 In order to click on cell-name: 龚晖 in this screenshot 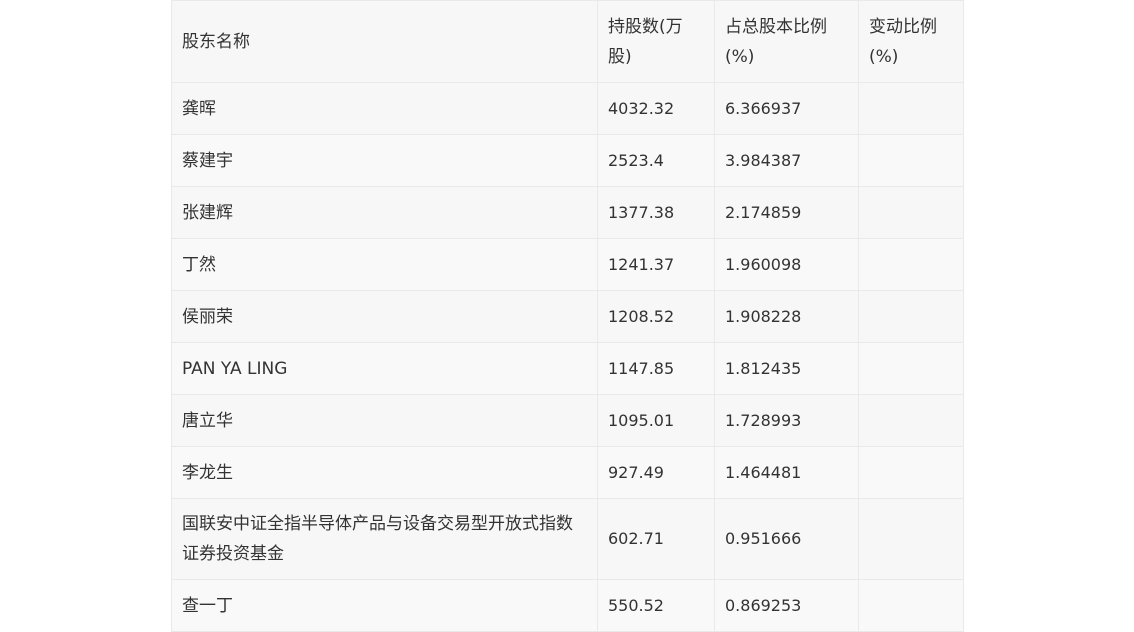, I will do `click(384, 108)`.